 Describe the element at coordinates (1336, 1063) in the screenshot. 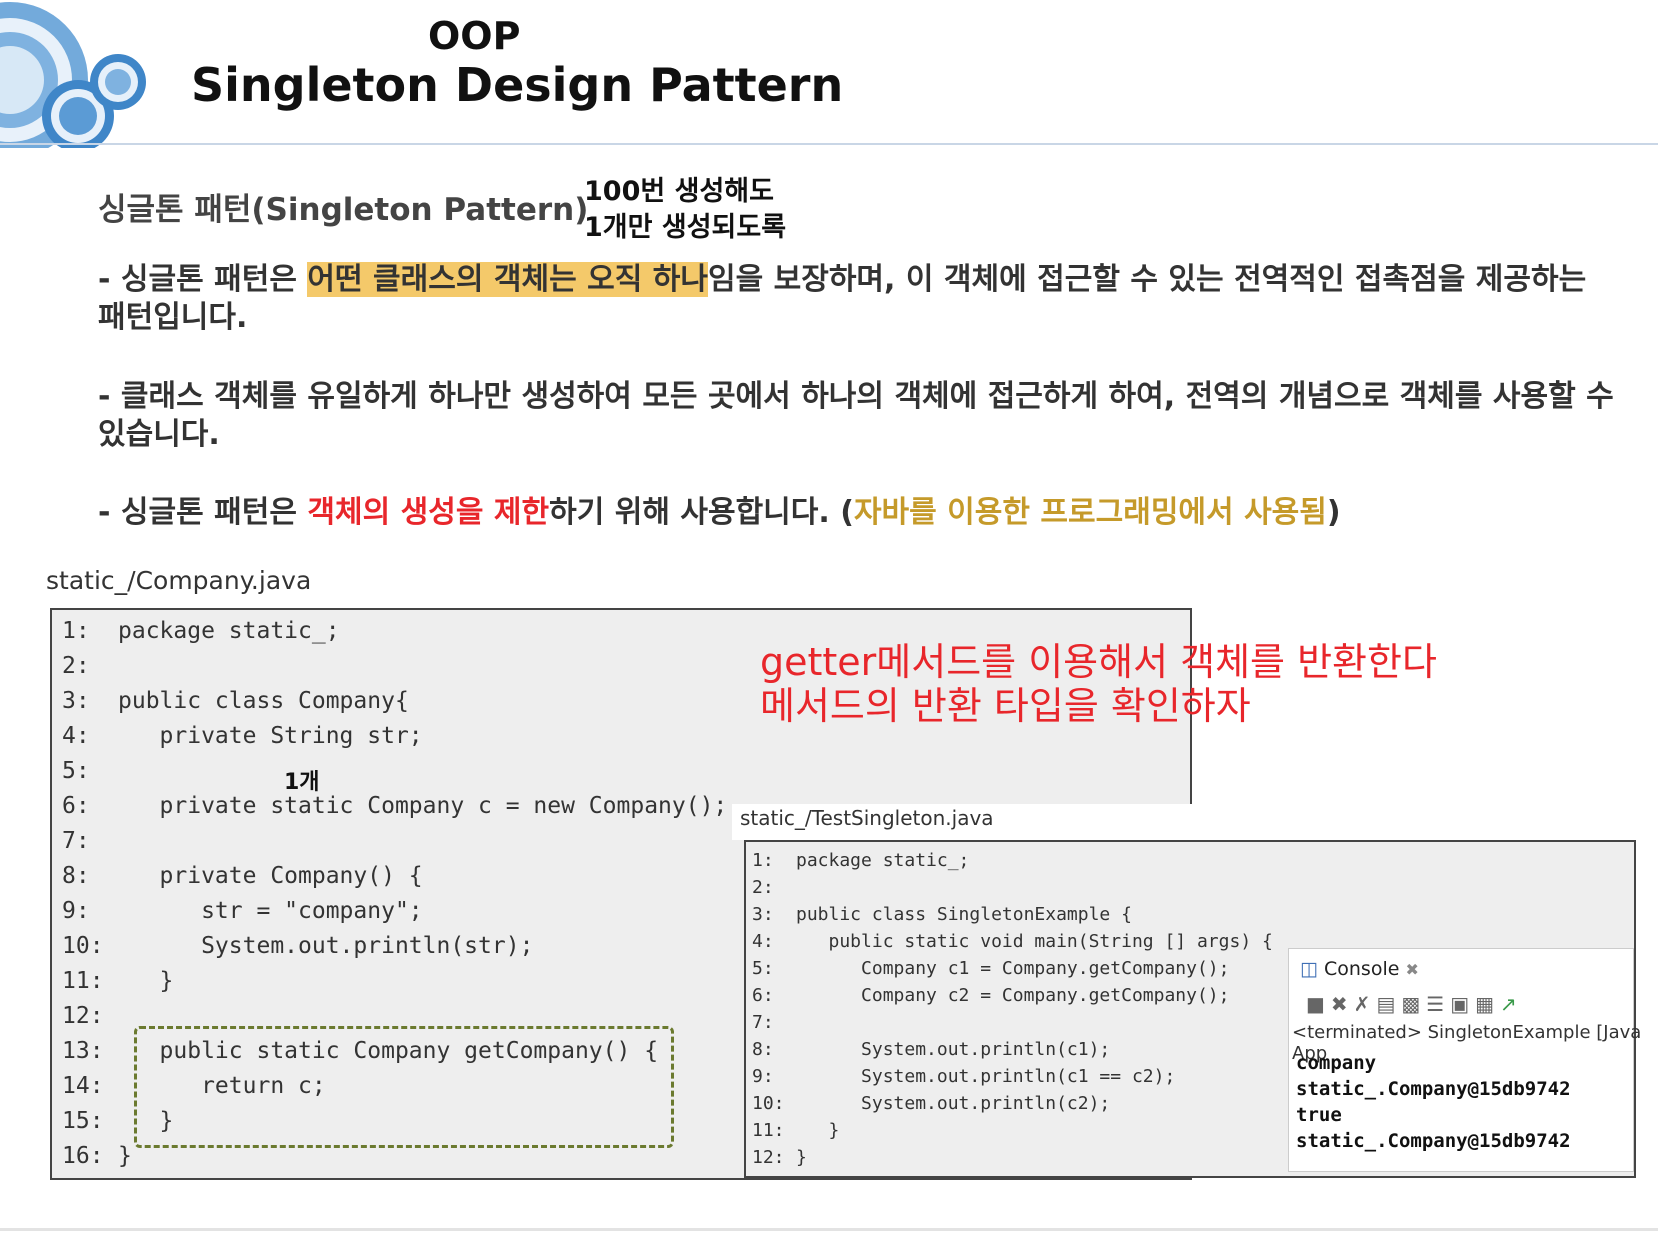

I see `console-output-line: company` at that location.